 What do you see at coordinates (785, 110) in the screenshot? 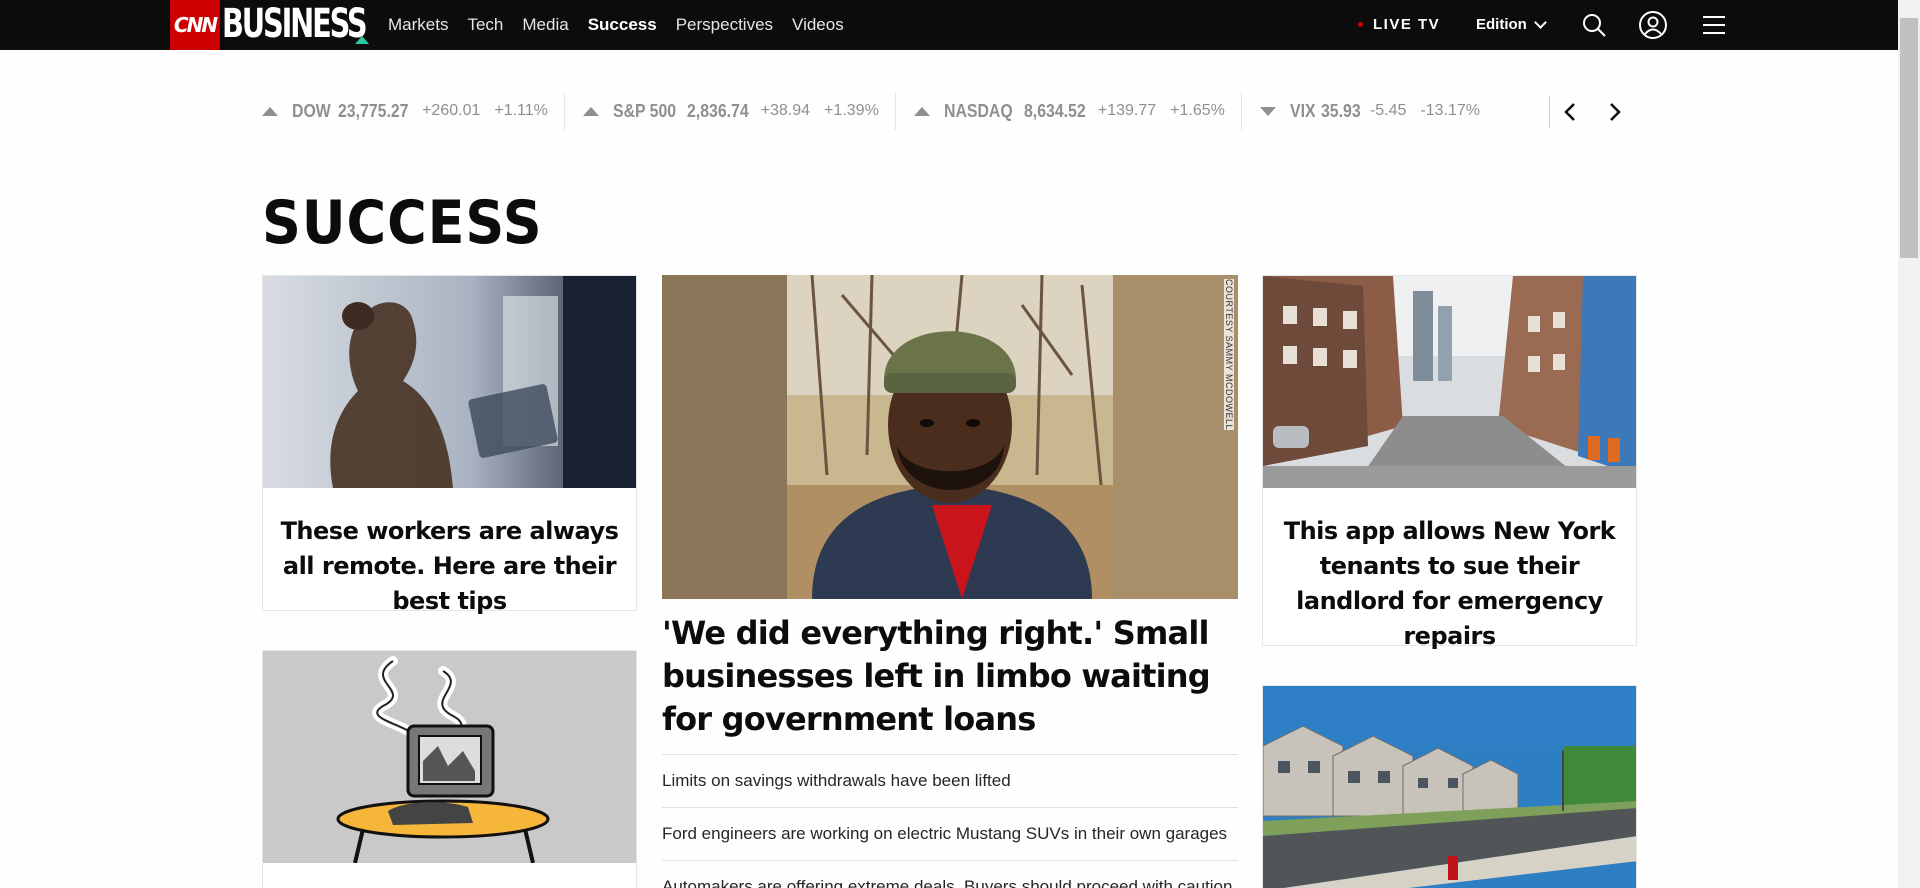
I see `ticker-change: +38.94` at bounding box center [785, 110].